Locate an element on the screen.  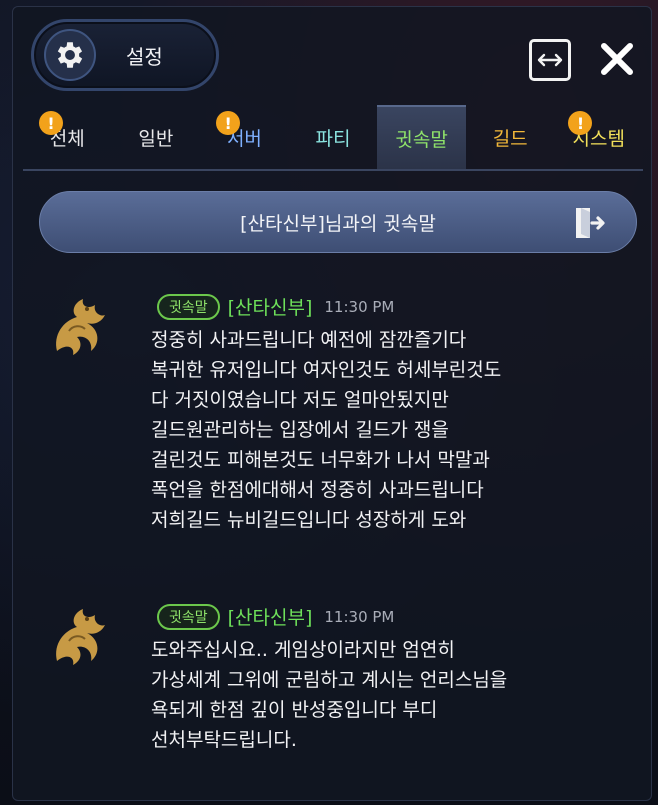
tab-guild: 길드 is located at coordinates (510, 137).